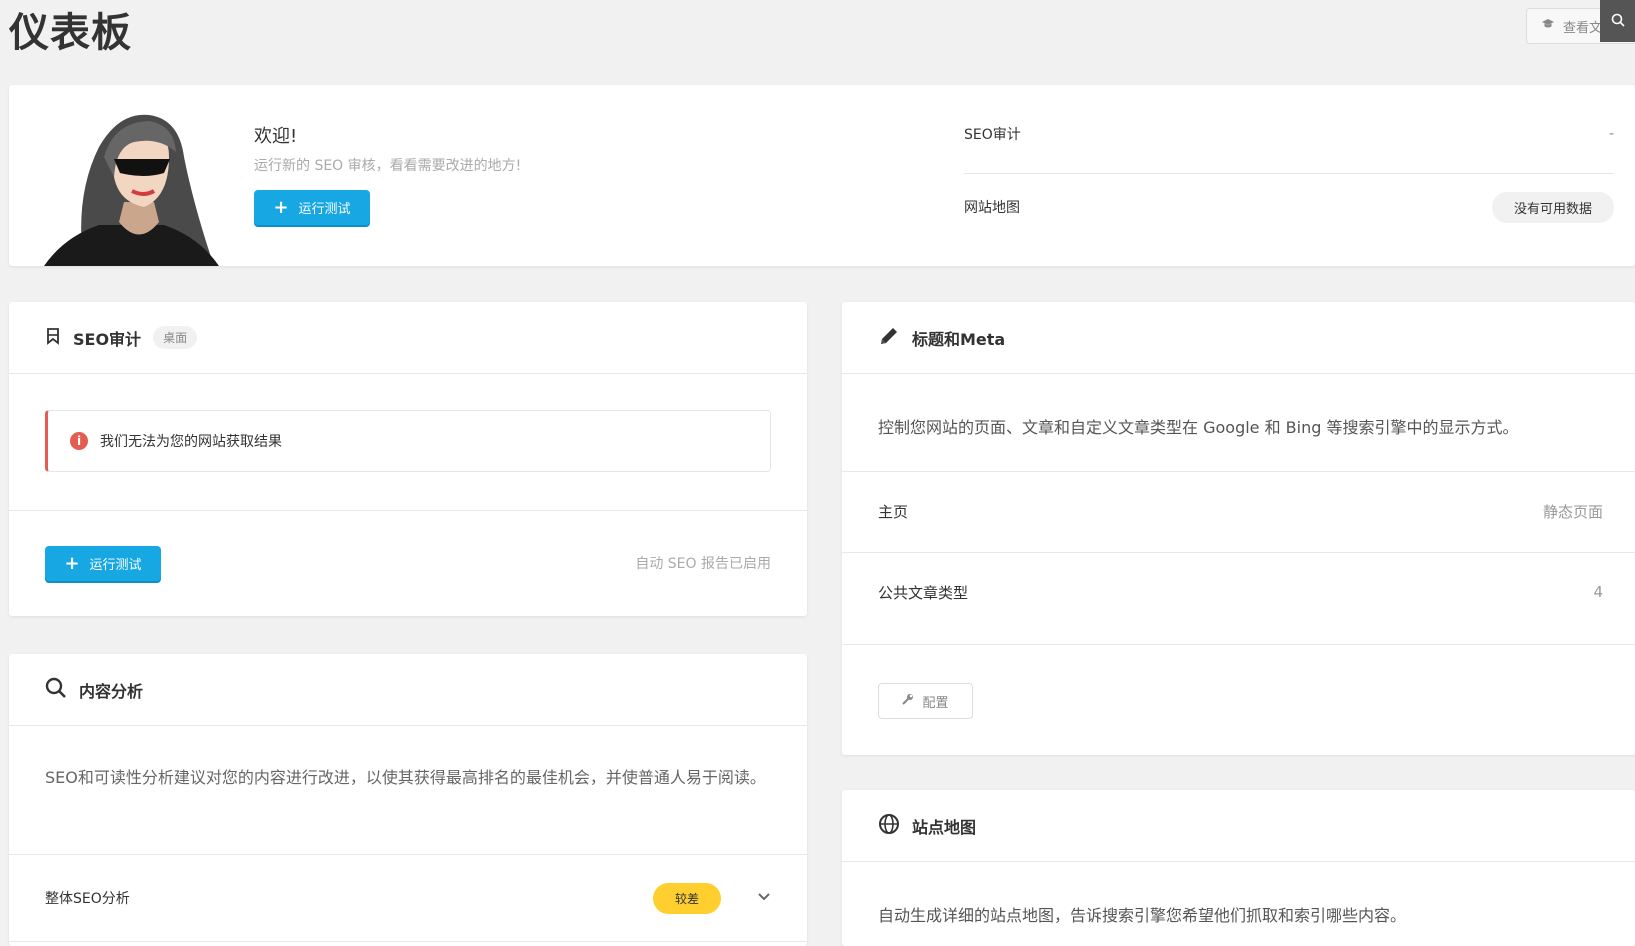  Describe the element at coordinates (1611, 134) in the screenshot. I see `stat-value: -` at that location.